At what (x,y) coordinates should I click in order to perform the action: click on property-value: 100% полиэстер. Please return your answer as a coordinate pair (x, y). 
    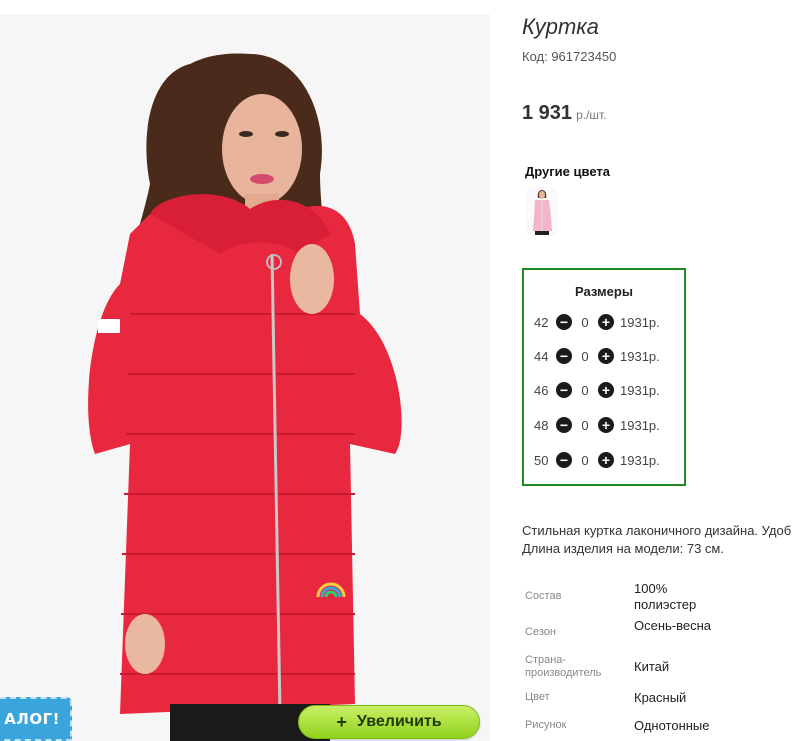
    Looking at the image, I should click on (665, 596).